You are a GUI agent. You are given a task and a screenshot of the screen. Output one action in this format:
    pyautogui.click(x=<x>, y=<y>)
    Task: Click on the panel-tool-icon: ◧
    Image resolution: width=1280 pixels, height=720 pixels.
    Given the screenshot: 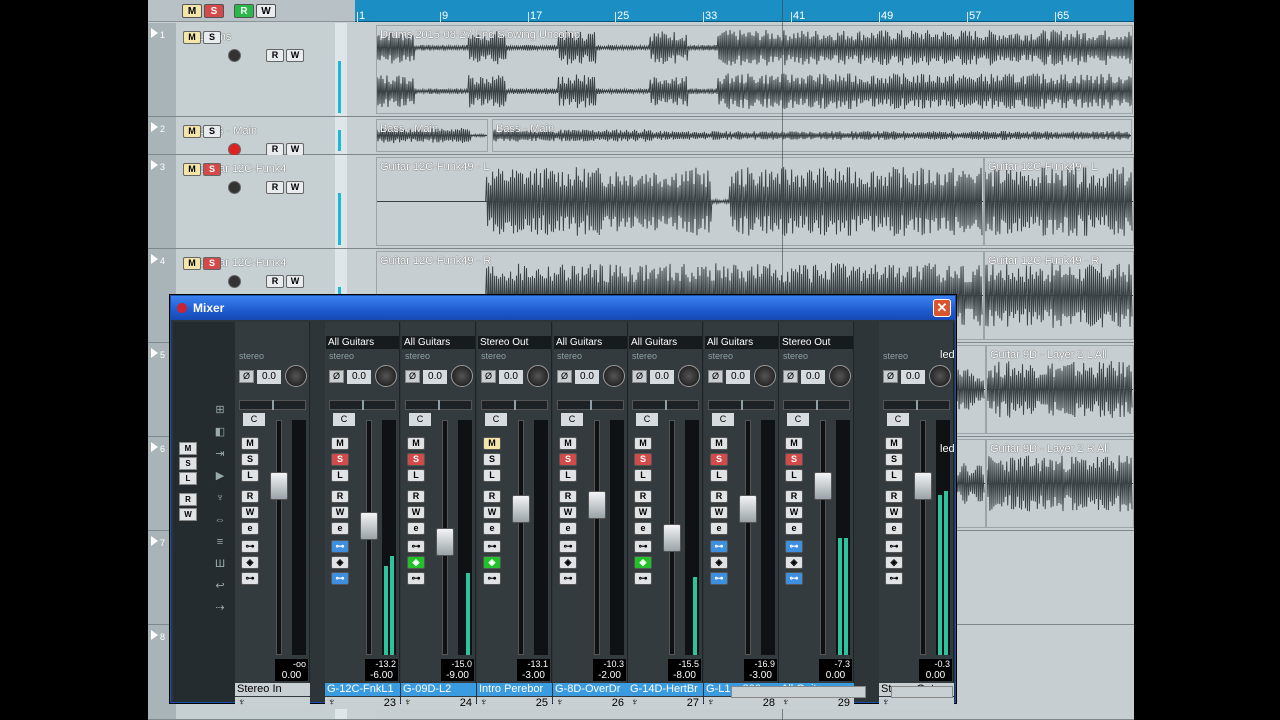 What is the action you would take?
    pyautogui.click(x=220, y=432)
    